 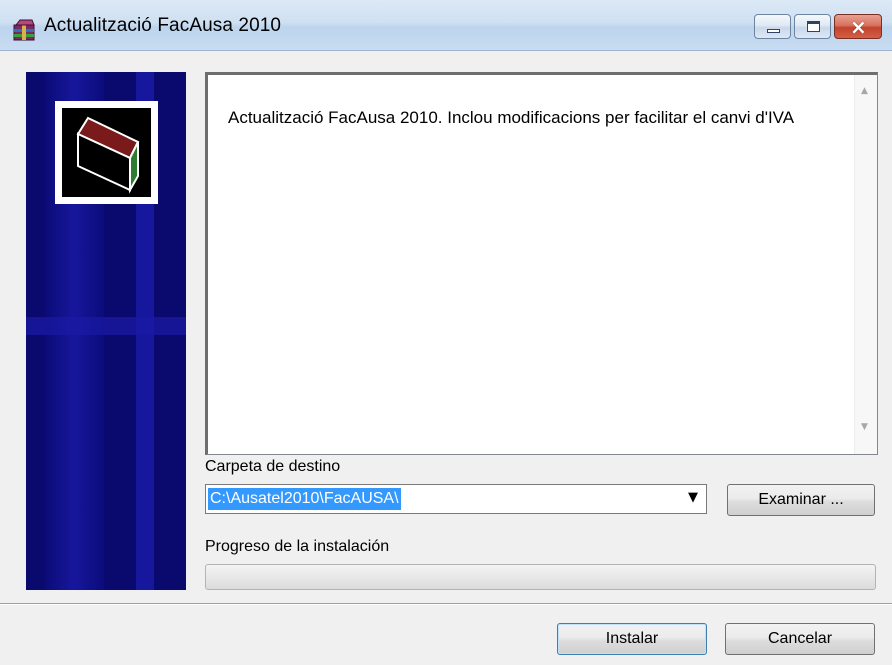 What do you see at coordinates (632, 639) in the screenshot?
I see `install-button: Instalar` at bounding box center [632, 639].